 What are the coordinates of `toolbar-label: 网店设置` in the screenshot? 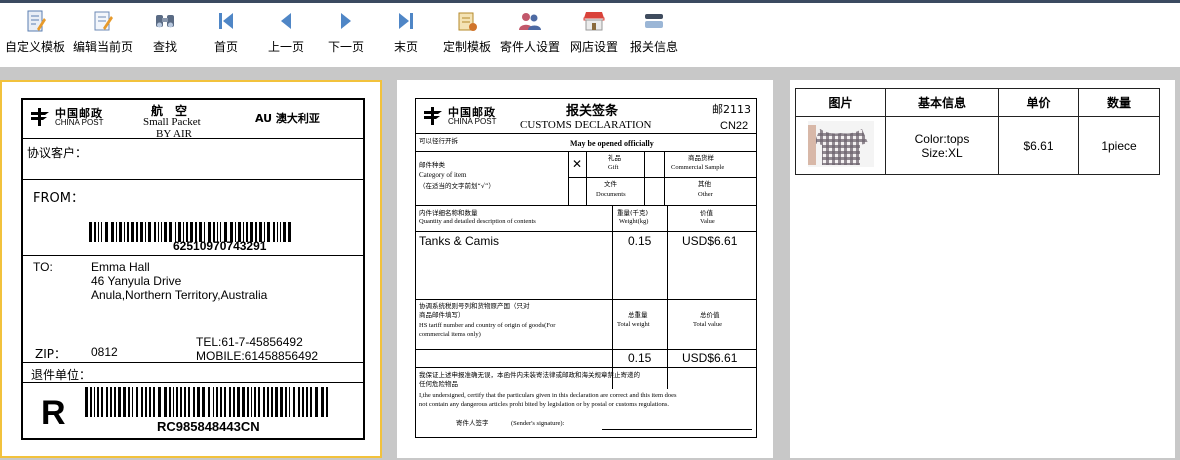 It's located at (593, 47).